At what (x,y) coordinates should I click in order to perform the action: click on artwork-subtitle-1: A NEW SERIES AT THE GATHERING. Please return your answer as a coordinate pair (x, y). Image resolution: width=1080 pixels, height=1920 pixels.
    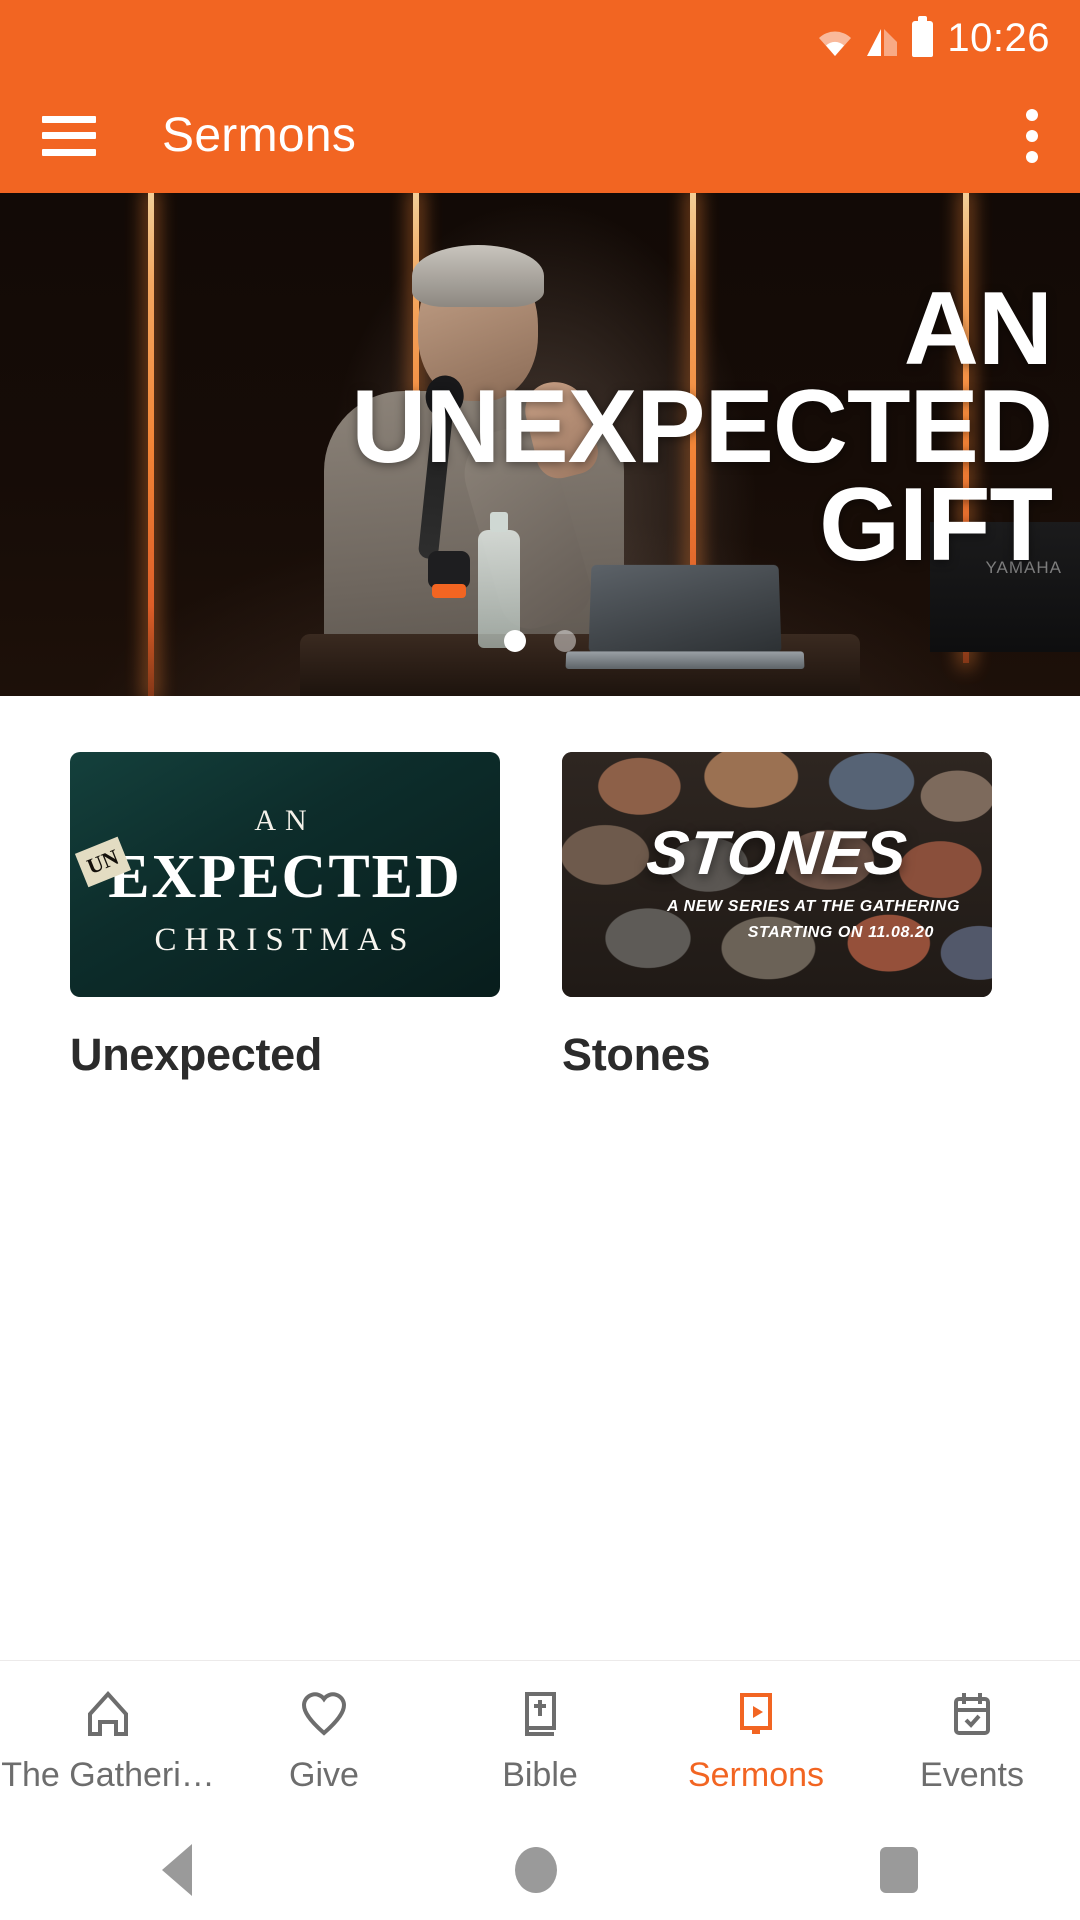
    Looking at the image, I should click on (813, 906).